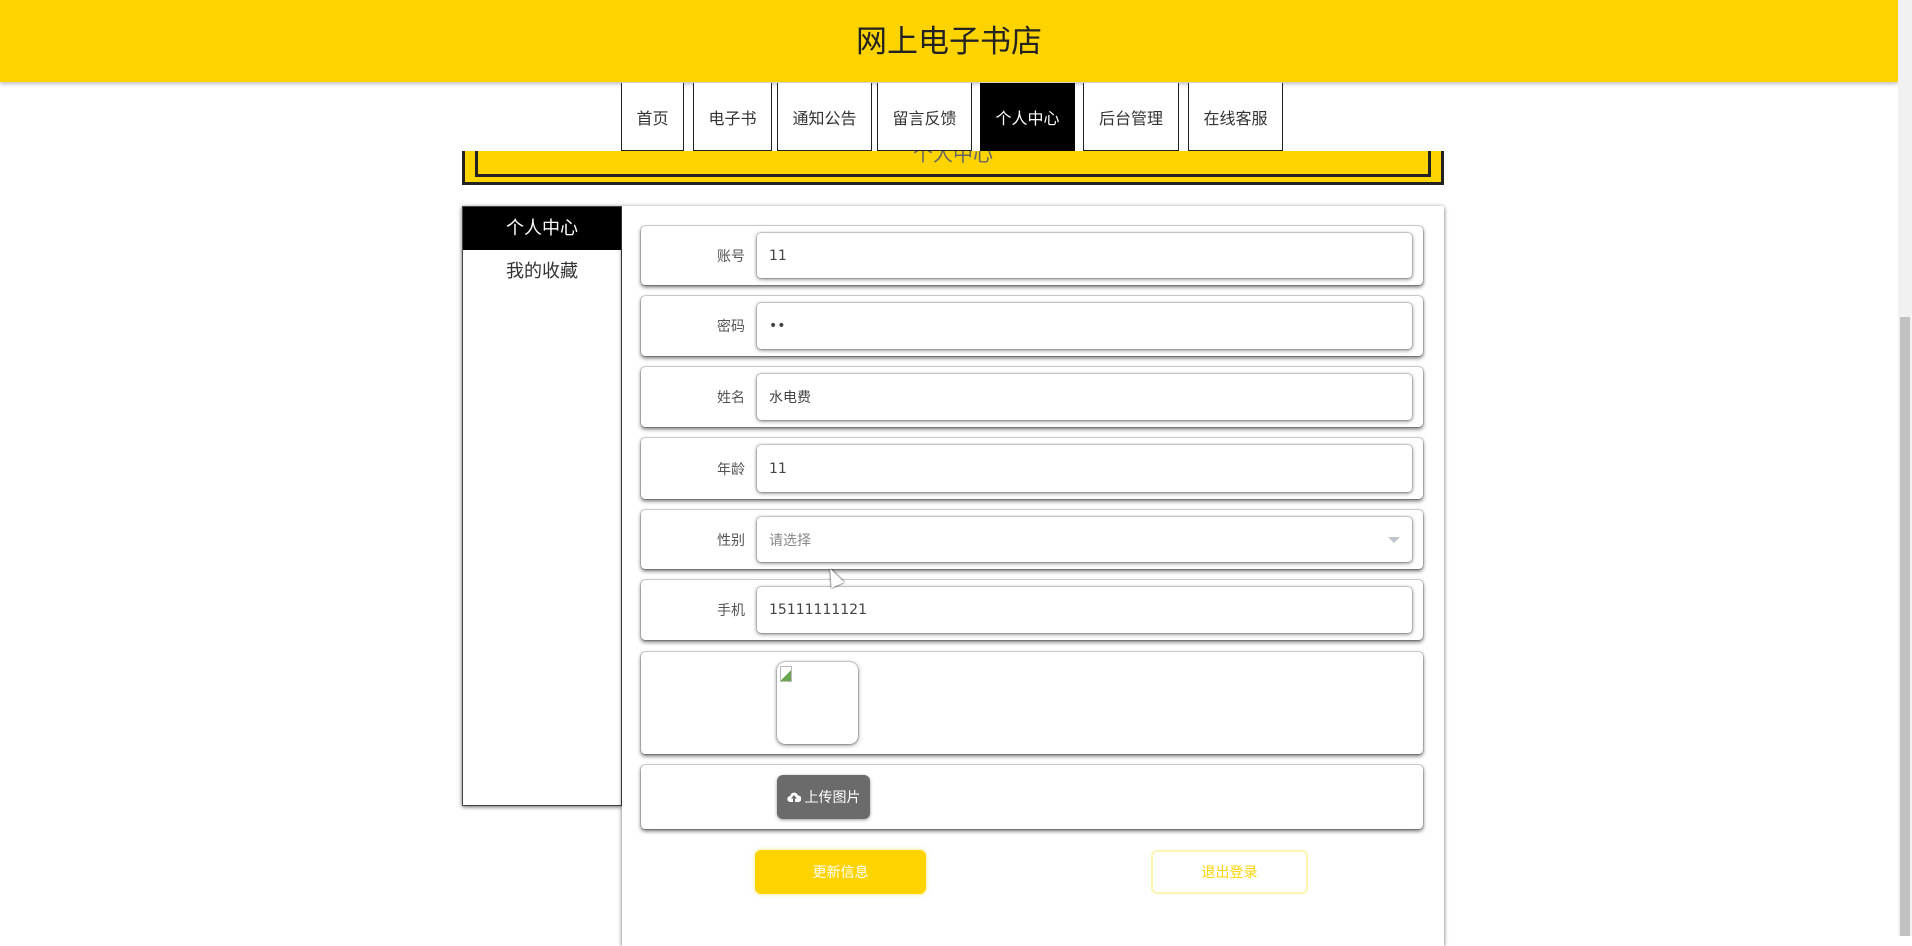 The image size is (1912, 946). Describe the element at coordinates (1229, 872) in the screenshot. I see `logout-button: 退出登录` at that location.